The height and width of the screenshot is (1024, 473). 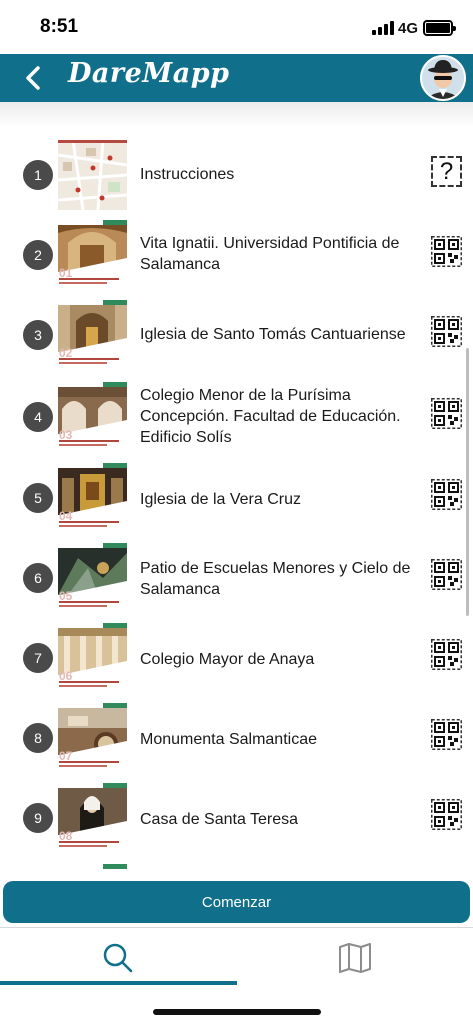 I want to click on item-title: Instrucciones, so click(x=187, y=174).